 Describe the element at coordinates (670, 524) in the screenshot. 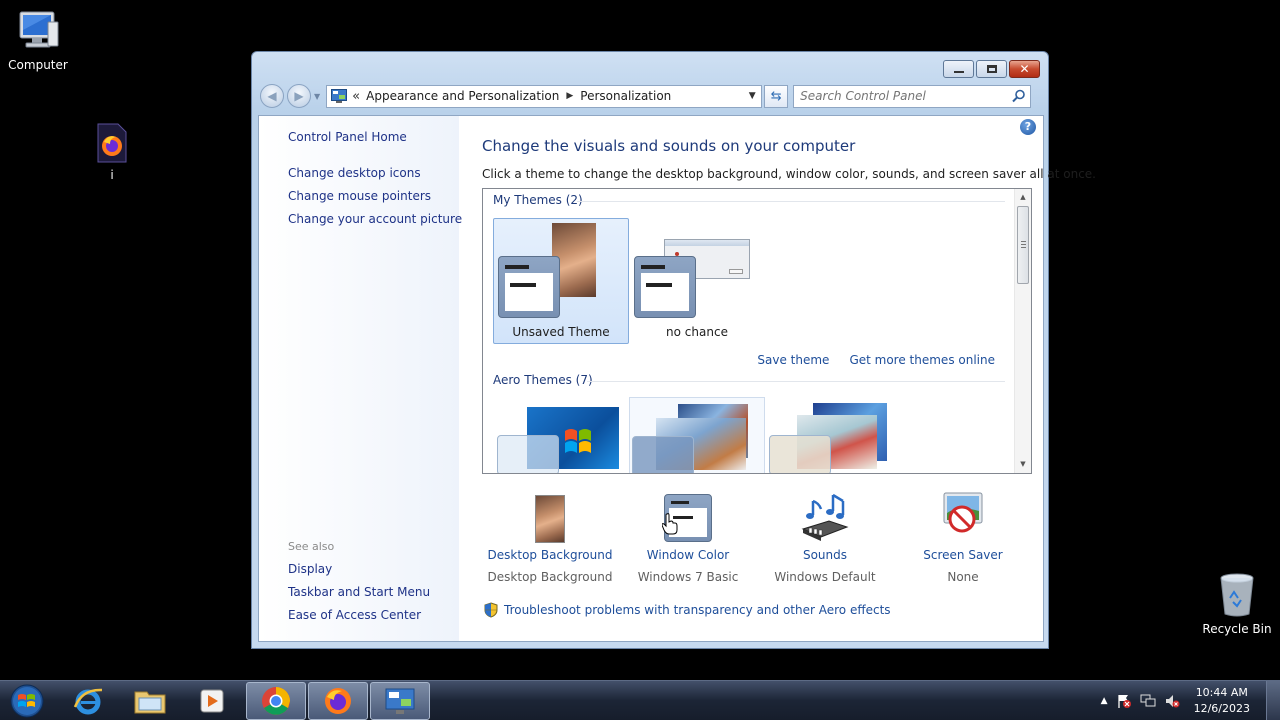

I see `hand-cursor-icon` at that location.